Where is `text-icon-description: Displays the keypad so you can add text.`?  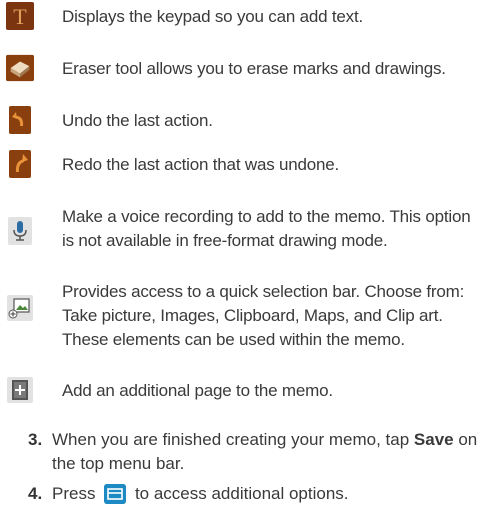 text-icon-description: Displays the keypad so you can add text. is located at coordinates (213, 16).